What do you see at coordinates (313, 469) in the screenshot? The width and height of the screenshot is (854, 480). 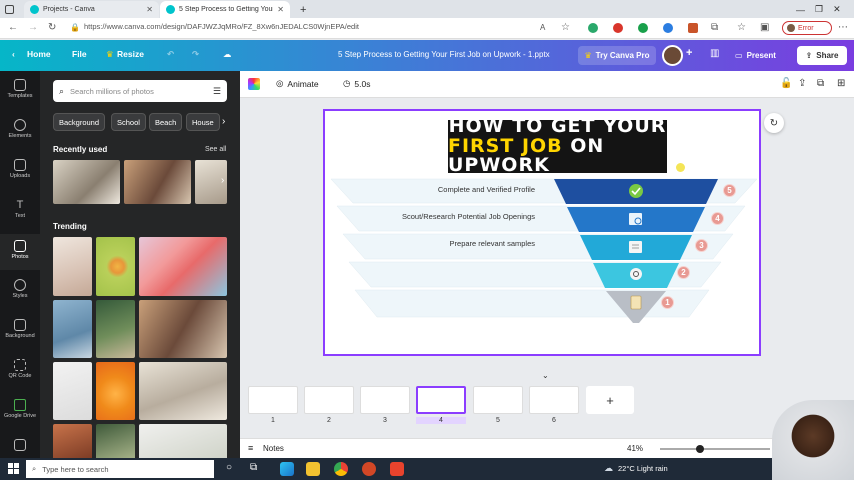 I see `file-explorer-icon` at bounding box center [313, 469].